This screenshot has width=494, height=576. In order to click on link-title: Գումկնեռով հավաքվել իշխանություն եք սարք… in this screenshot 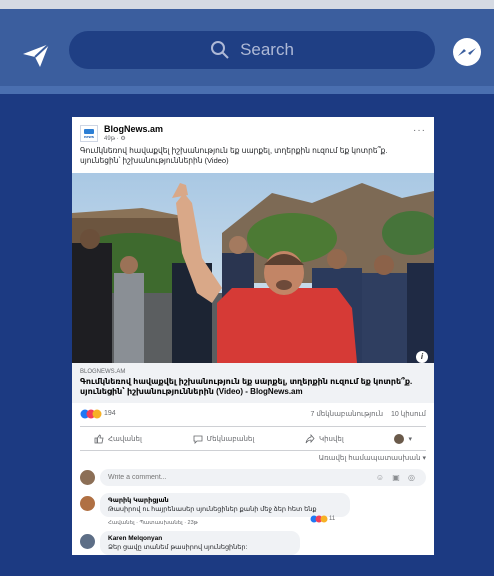, I will do `click(246, 386)`.